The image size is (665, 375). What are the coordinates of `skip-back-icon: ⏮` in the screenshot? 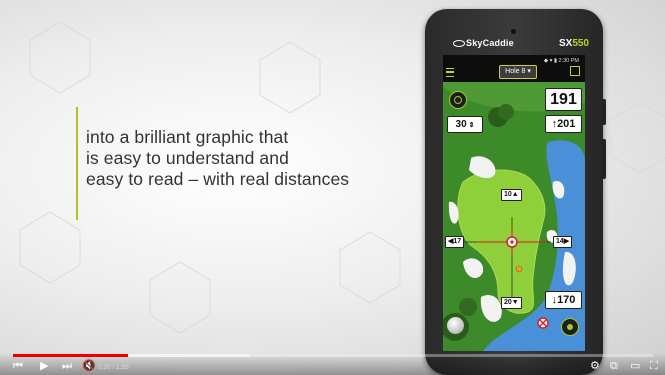 It's located at (18, 366).